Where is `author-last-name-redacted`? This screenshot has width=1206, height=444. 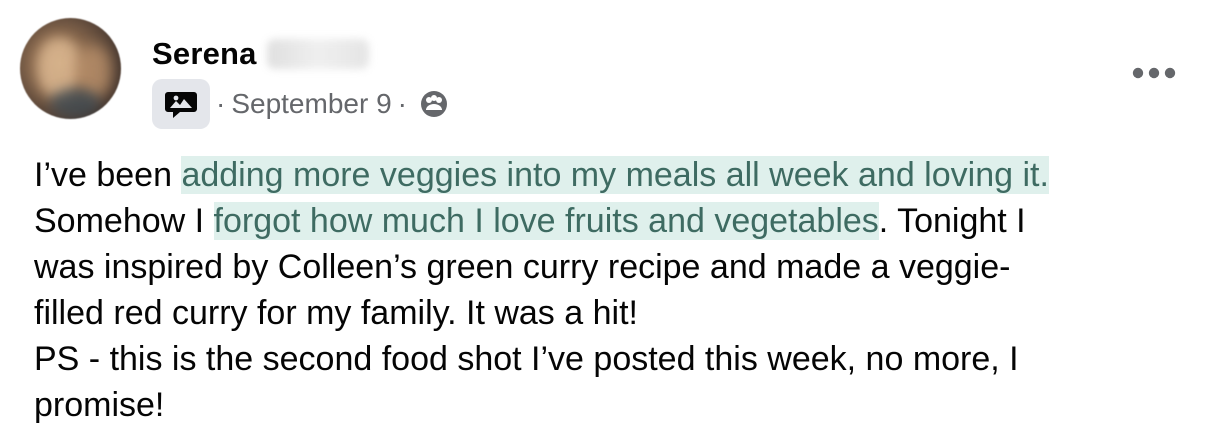 author-last-name-redacted is located at coordinates (317, 54).